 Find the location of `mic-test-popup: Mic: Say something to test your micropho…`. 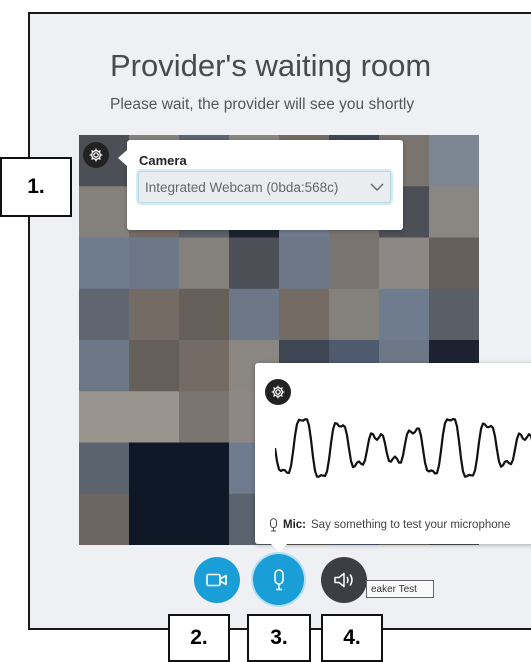

mic-test-popup: Mic: Say something to test your micropho… is located at coordinates (393, 457).